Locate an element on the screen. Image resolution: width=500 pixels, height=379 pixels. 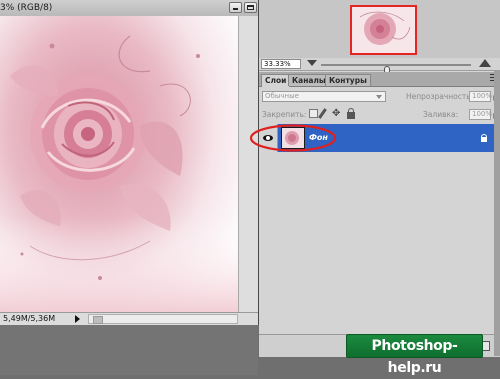
navigator-panel: 33.33% is located at coordinates (379, 37).